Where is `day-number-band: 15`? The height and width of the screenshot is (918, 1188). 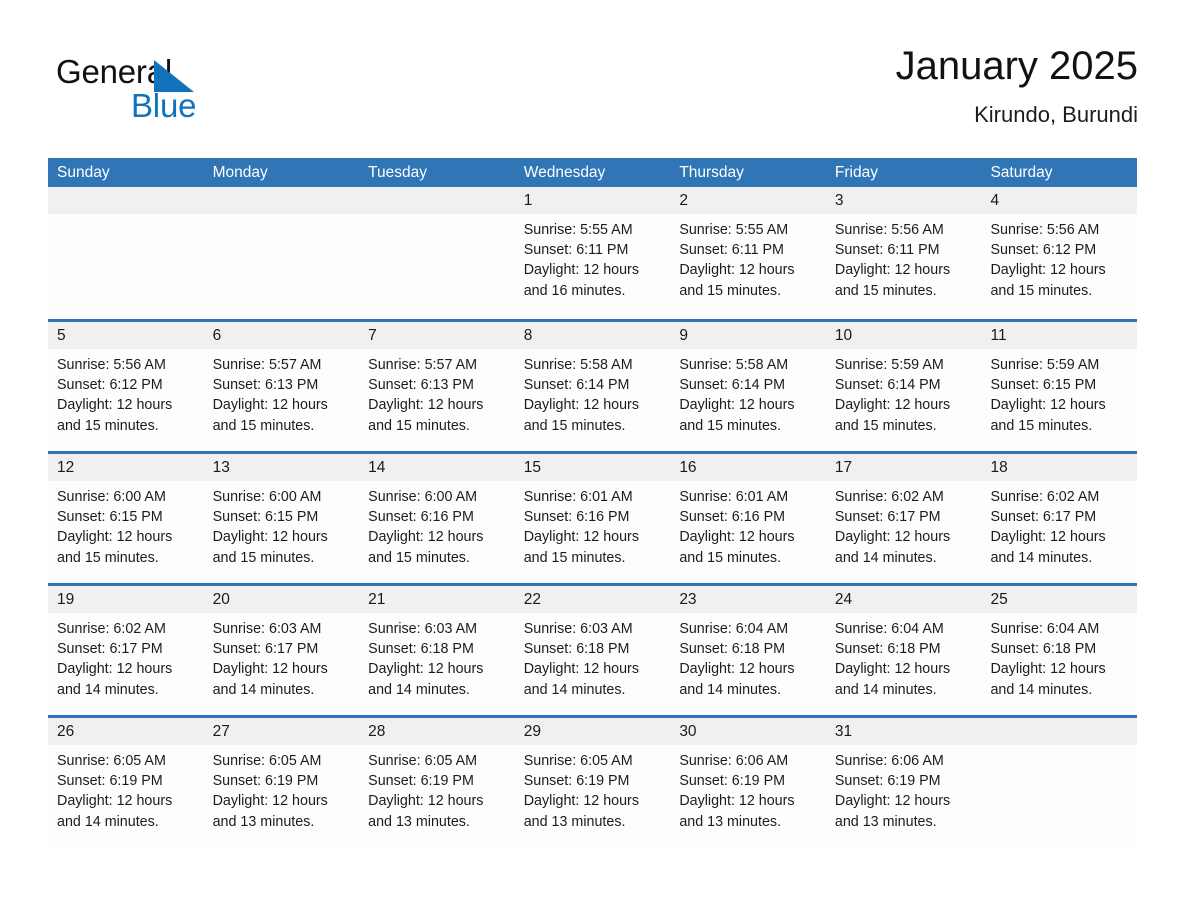 day-number-band: 15 is located at coordinates (592, 467).